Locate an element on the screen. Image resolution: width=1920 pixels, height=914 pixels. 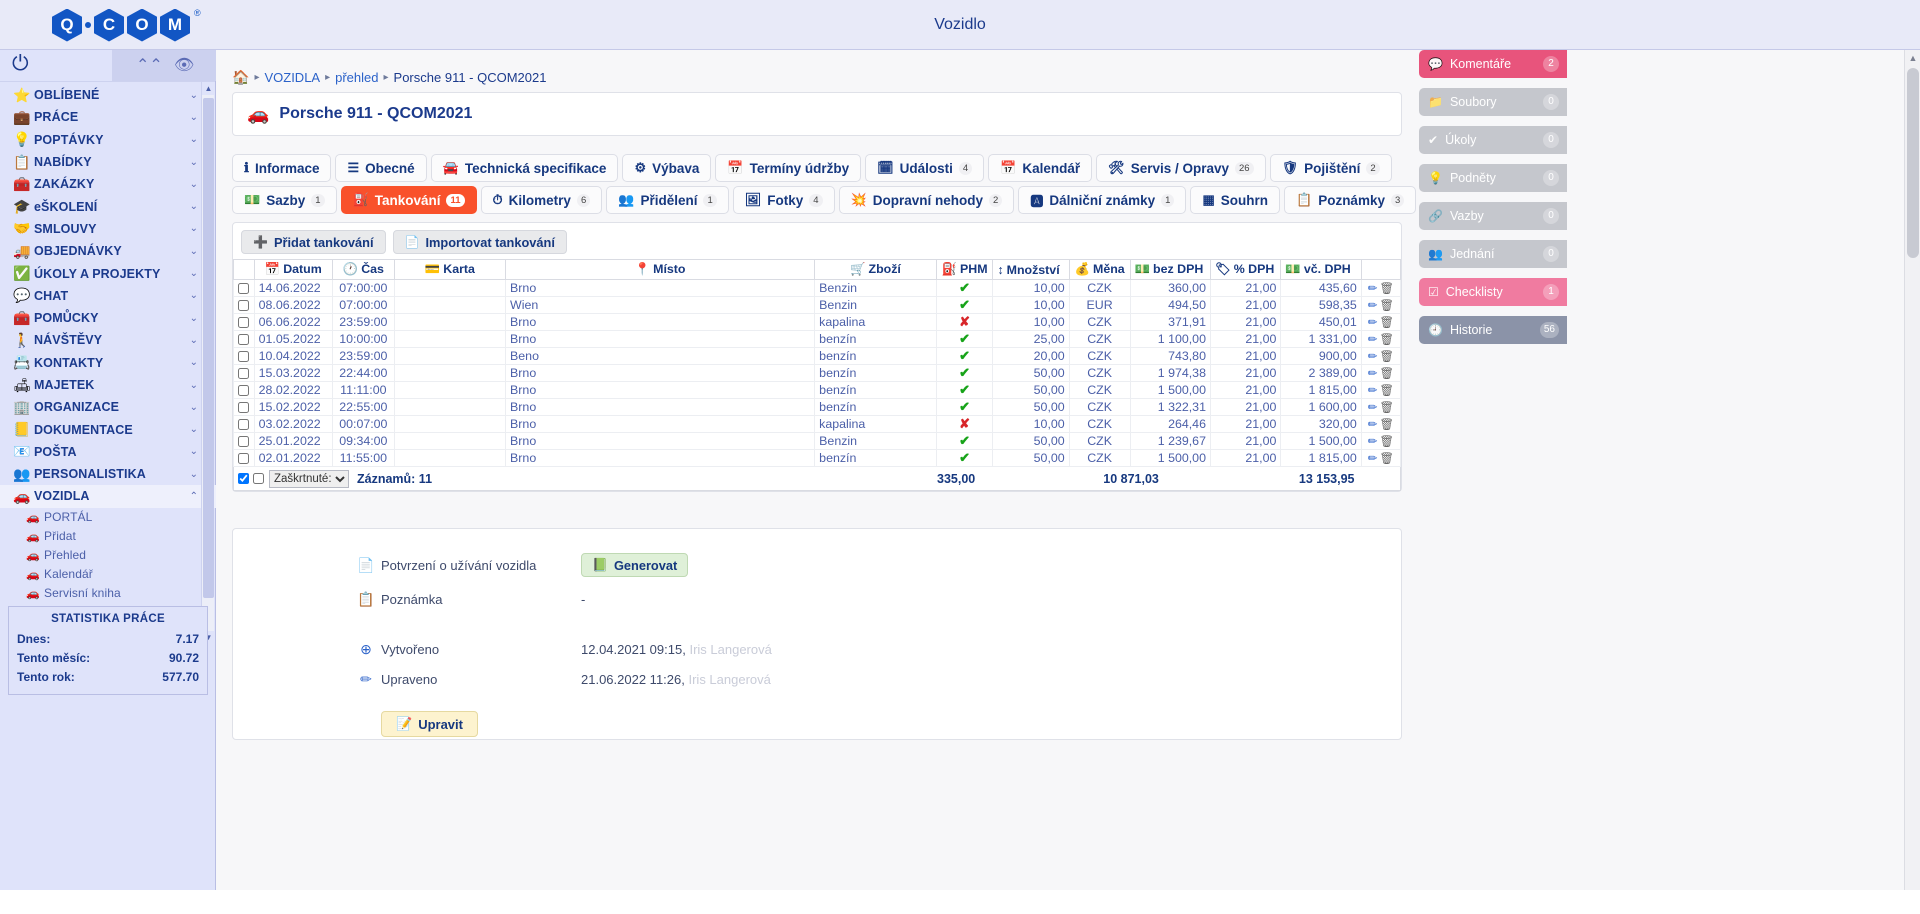
tab-ud-losti: 🗓 Události 4 is located at coordinates (925, 168).